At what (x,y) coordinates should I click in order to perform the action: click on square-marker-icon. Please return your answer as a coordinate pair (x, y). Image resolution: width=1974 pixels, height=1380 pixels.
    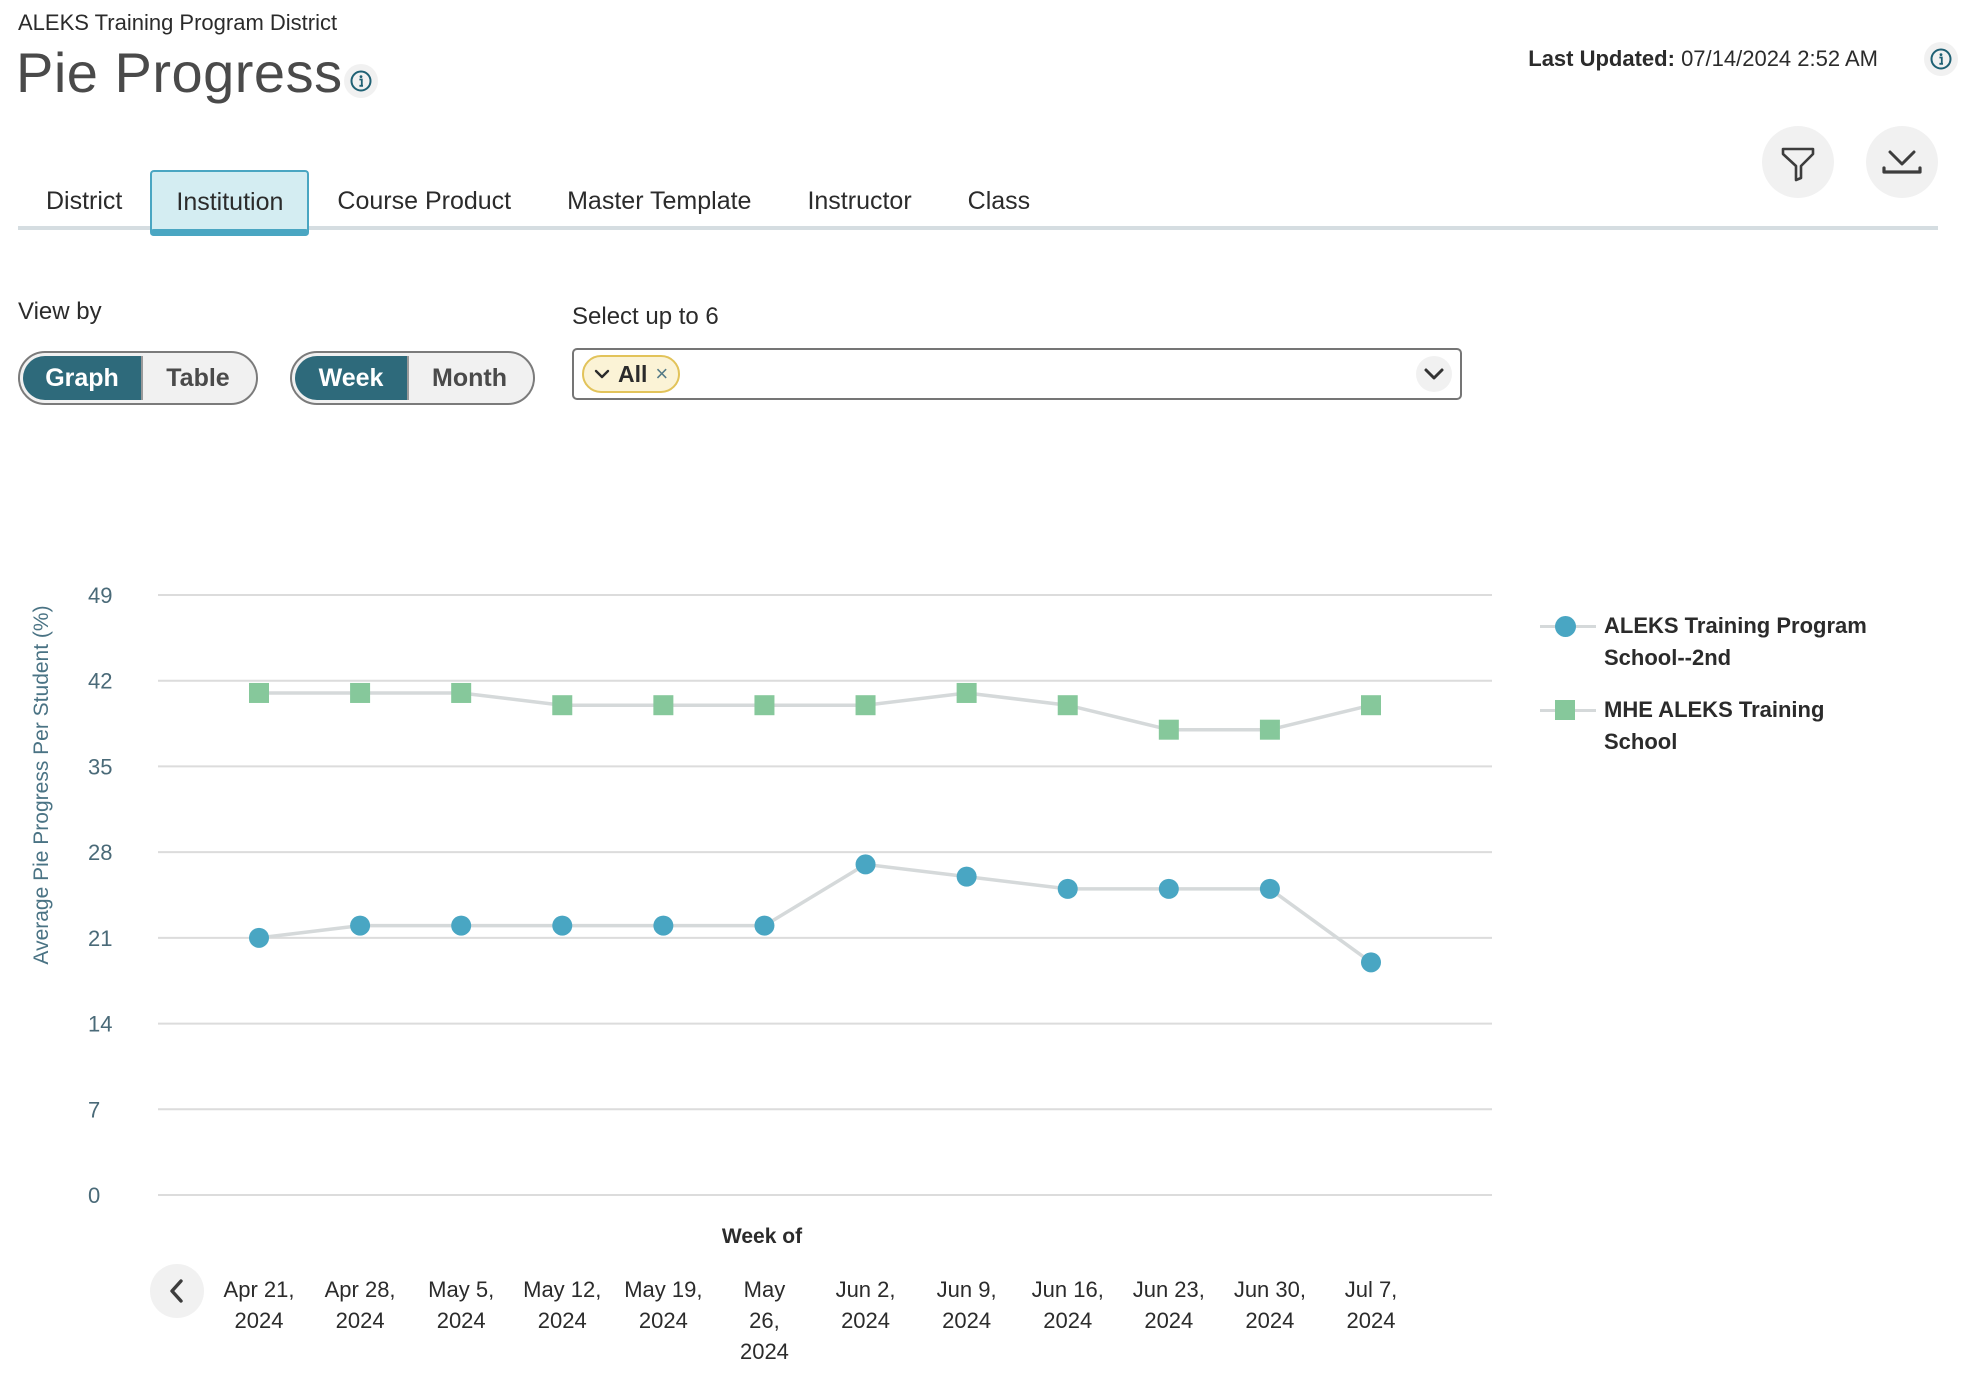
    Looking at the image, I should click on (1565, 710).